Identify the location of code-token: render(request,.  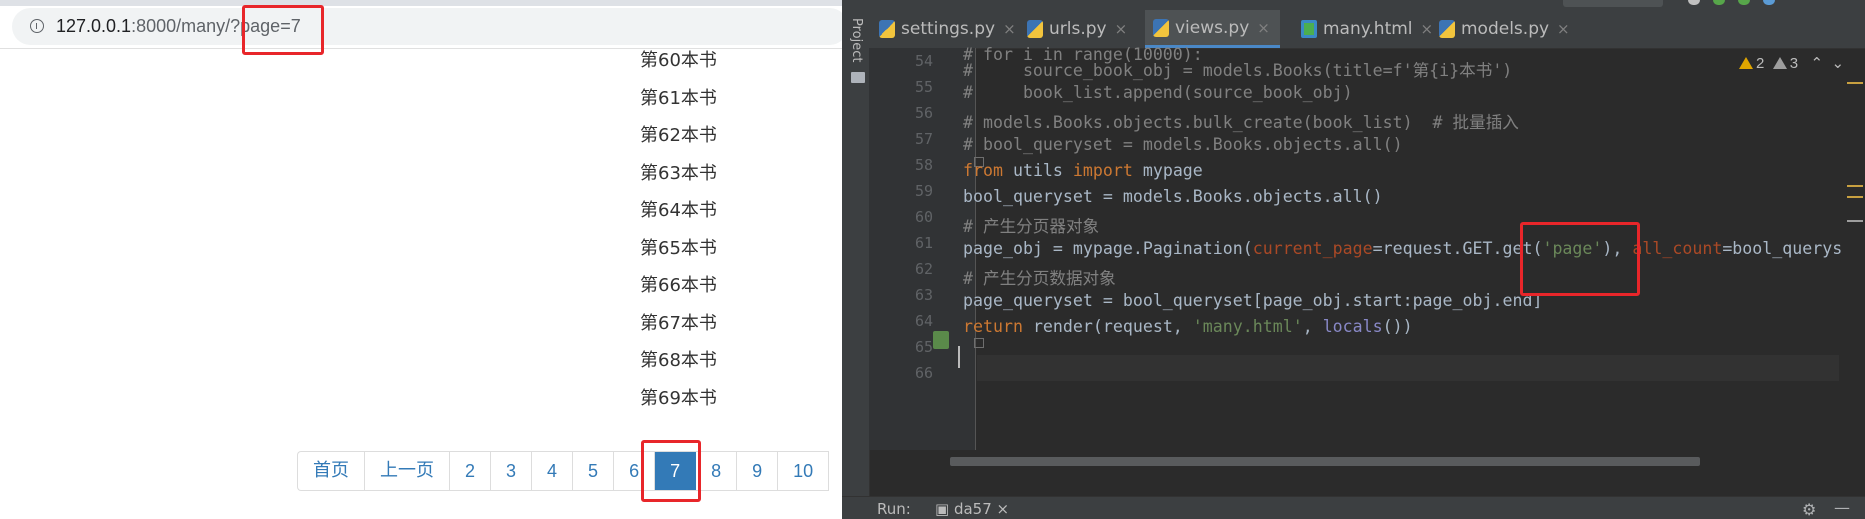
(1107, 326).